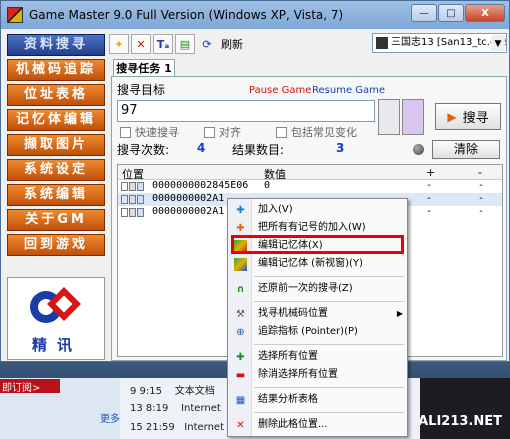 This screenshot has height=439, width=510. What do you see at coordinates (119, 44) in the screenshot?
I see `new-search-icon: ✦` at bounding box center [119, 44].